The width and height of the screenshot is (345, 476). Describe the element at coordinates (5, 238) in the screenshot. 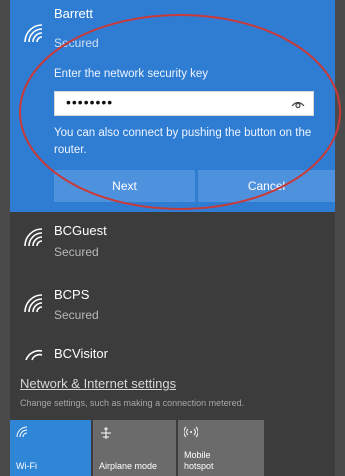

I see `left-edge` at that location.